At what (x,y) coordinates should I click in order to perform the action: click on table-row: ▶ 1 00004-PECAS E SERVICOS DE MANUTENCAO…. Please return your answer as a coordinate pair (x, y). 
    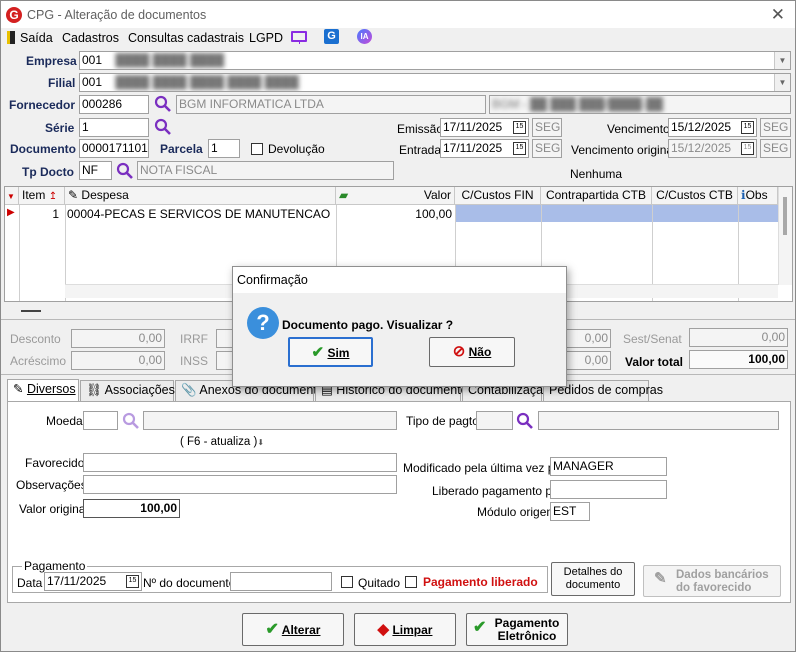
    Looking at the image, I should click on (391, 213).